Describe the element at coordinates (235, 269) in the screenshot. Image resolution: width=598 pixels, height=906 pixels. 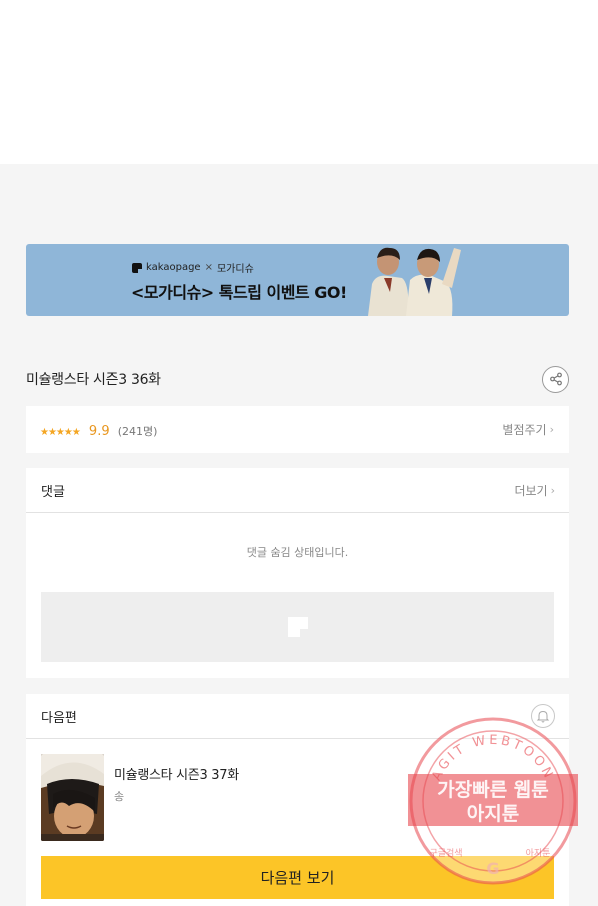
I see `banner-partner: 모가디슈` at that location.